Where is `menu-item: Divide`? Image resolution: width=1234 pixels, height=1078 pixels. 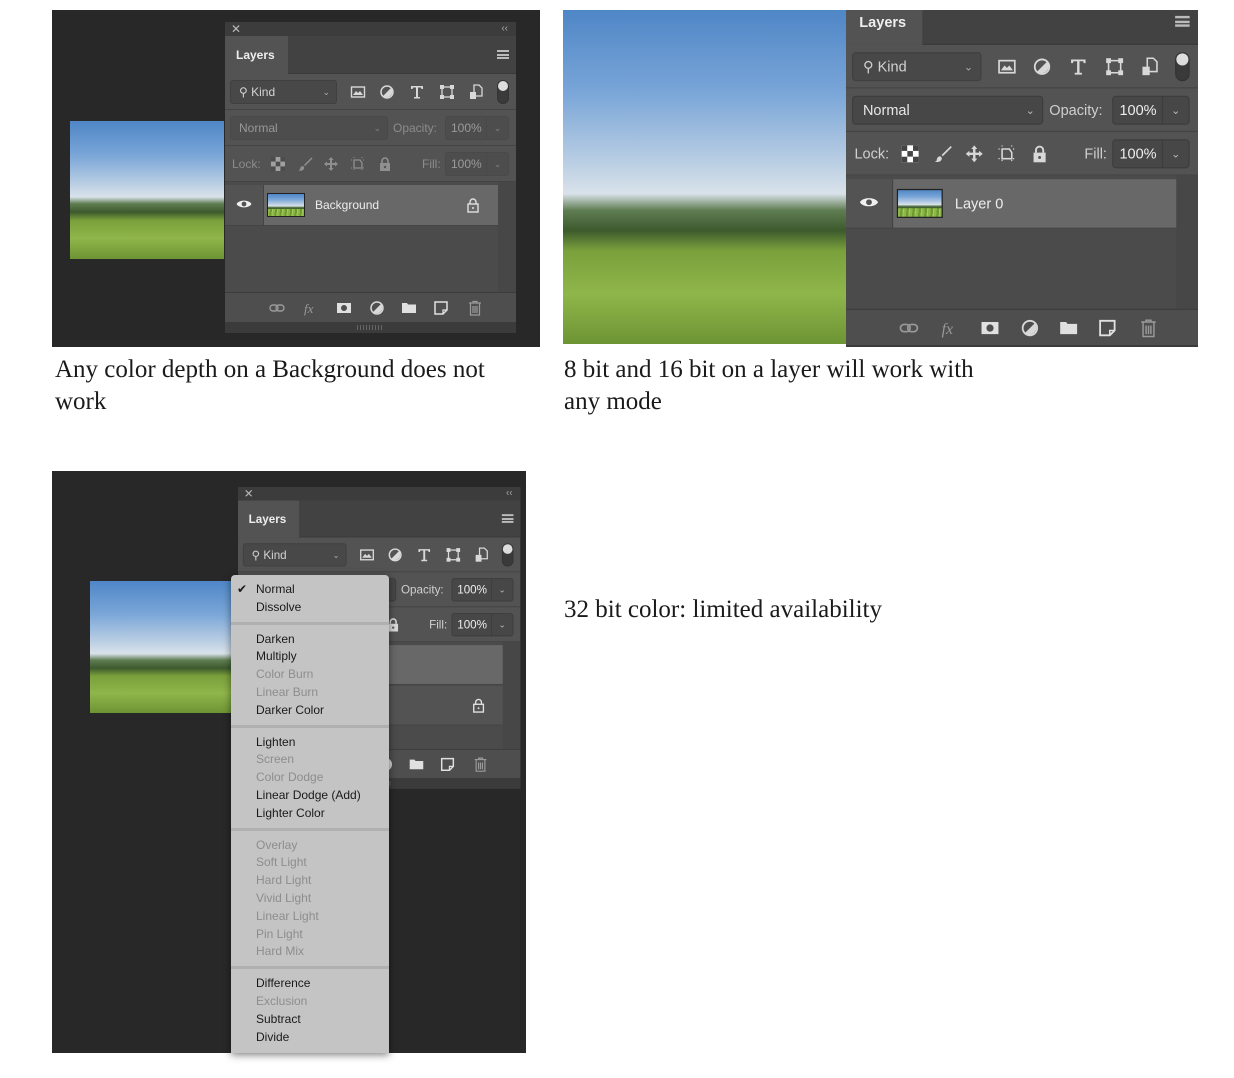 menu-item: Divide is located at coordinates (310, 1038).